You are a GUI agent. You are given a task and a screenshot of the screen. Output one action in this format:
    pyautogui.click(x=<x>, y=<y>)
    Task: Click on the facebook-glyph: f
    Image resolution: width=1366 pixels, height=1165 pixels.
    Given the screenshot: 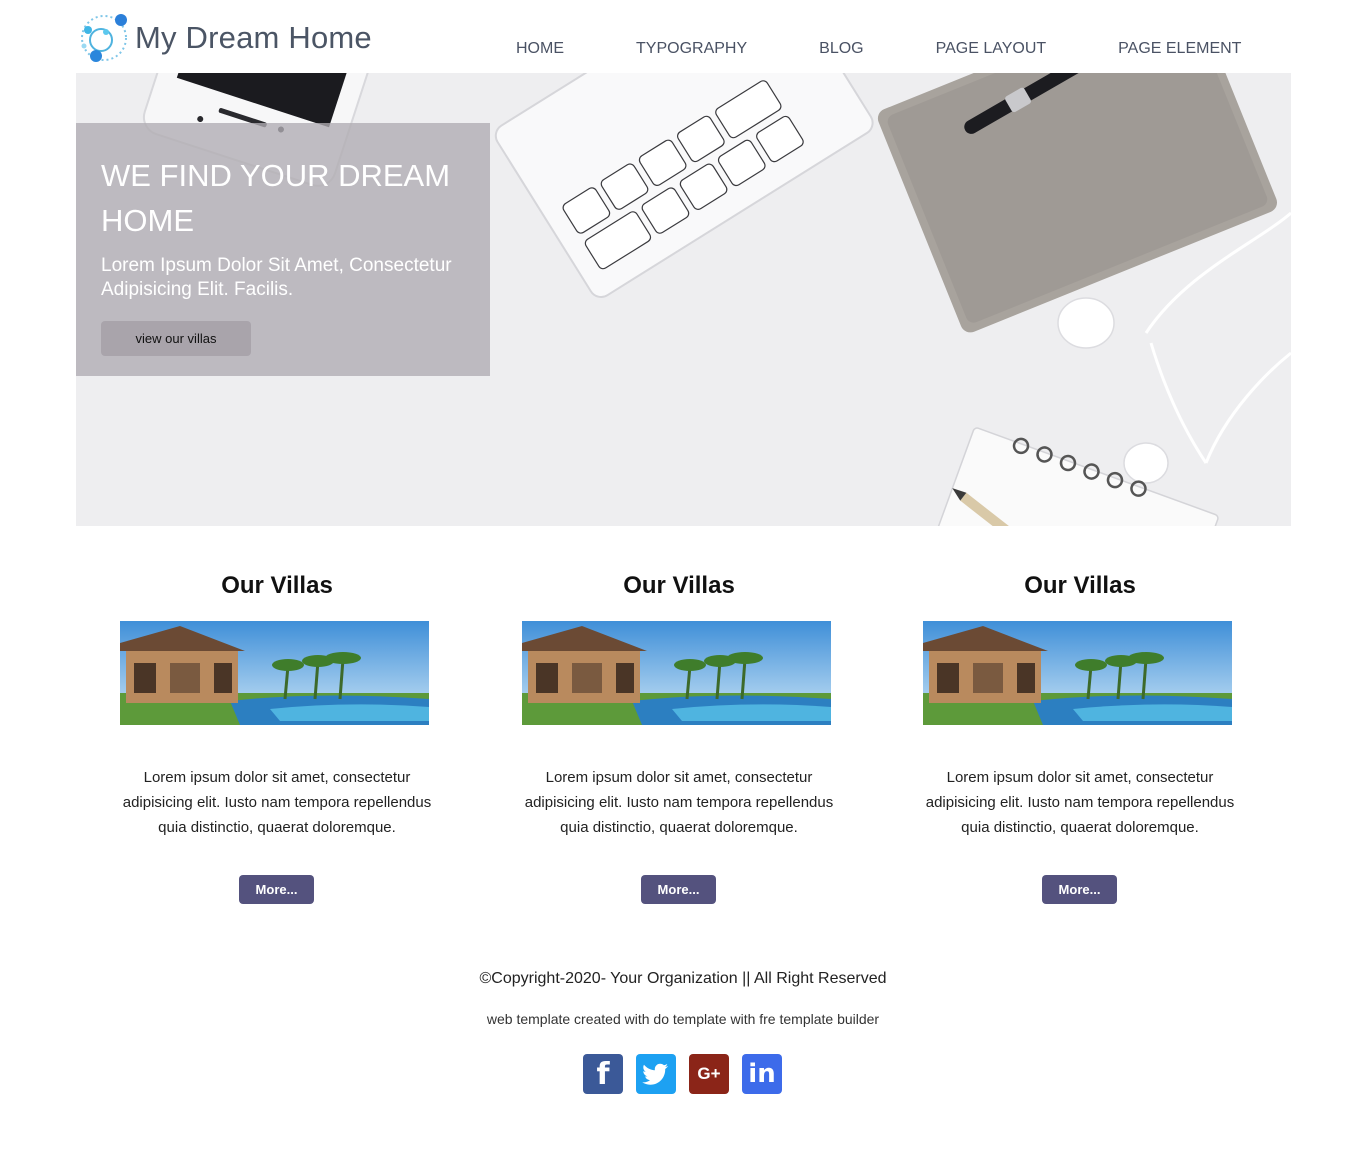 What is the action you would take?
    pyautogui.click(x=603, y=1074)
    